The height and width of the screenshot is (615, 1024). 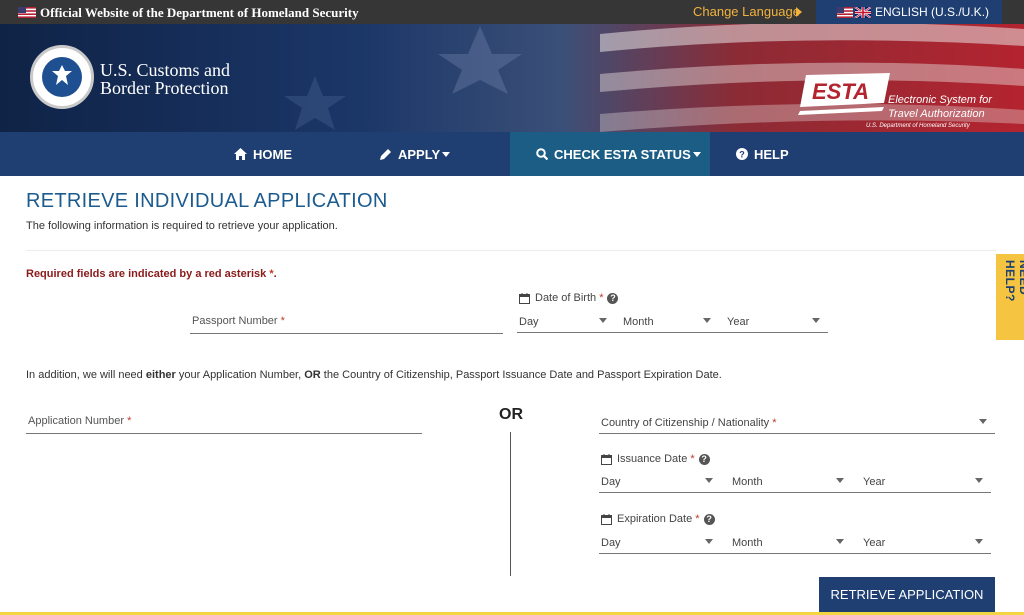 I want to click on additional-text-2: your Application Number,, so click(x=240, y=375).